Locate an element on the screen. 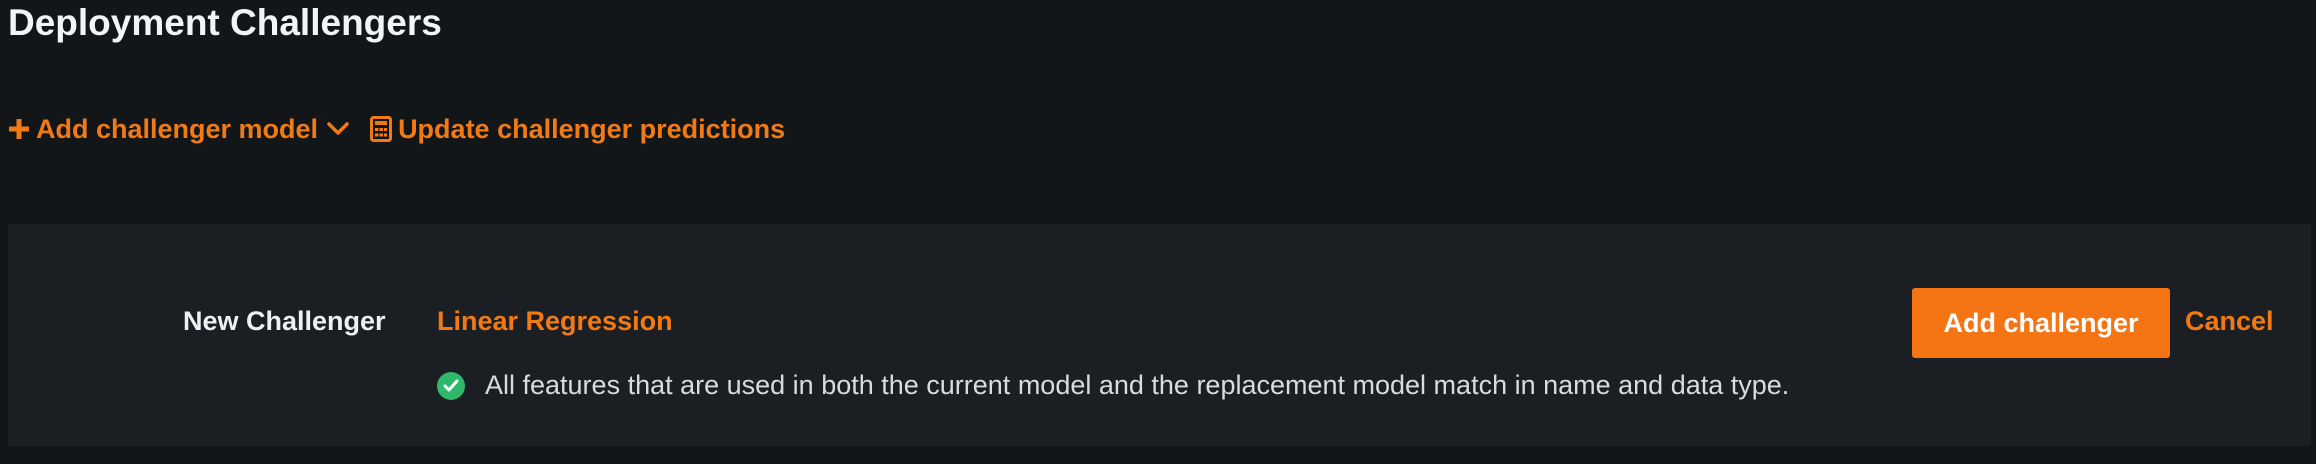  add-challenger-model-label: Add challenger model is located at coordinates (177, 128).